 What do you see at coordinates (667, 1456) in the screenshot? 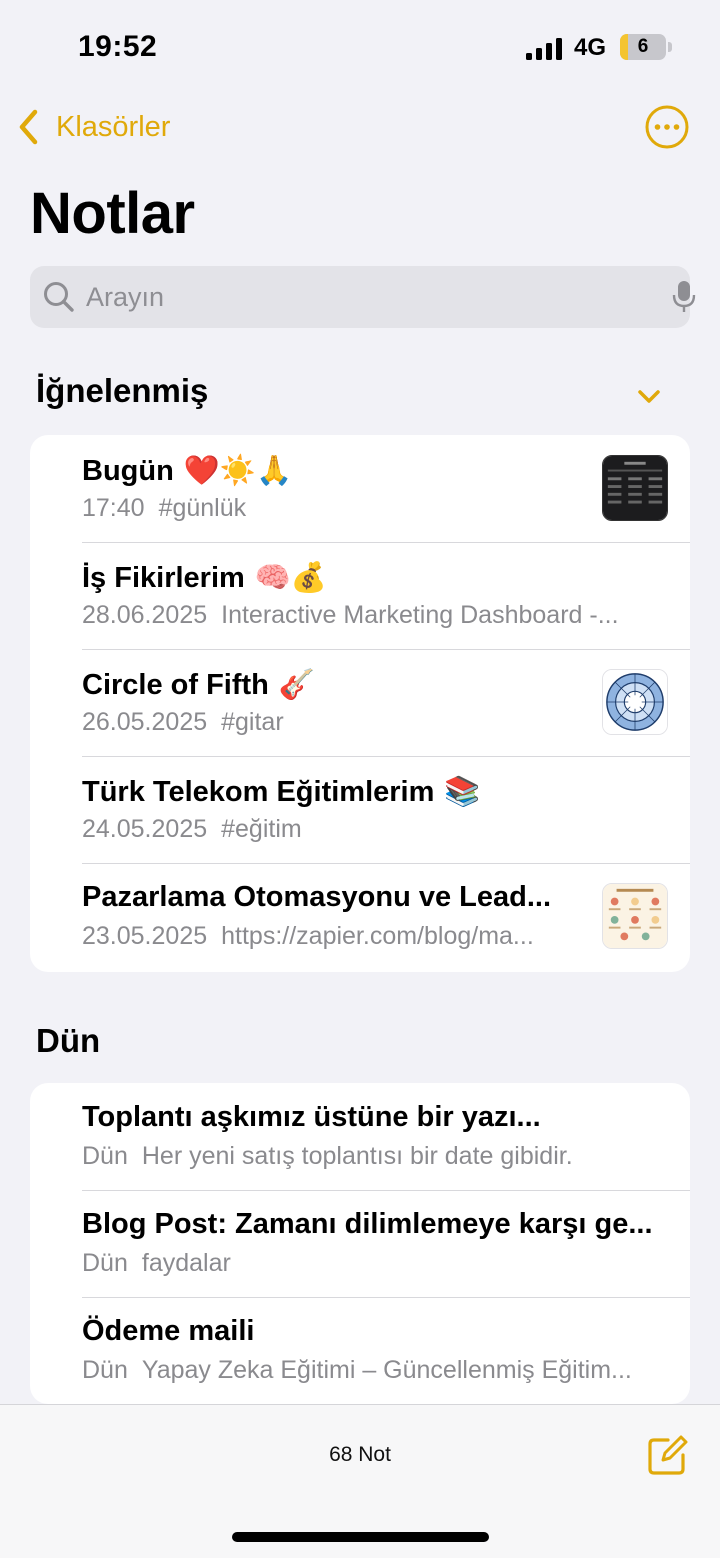
I see `compose-icon` at bounding box center [667, 1456].